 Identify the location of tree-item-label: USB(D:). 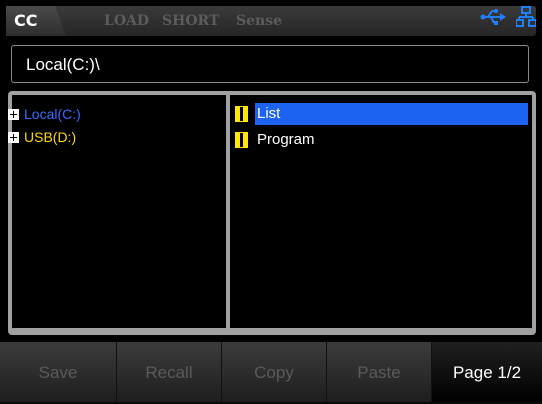
(50, 137).